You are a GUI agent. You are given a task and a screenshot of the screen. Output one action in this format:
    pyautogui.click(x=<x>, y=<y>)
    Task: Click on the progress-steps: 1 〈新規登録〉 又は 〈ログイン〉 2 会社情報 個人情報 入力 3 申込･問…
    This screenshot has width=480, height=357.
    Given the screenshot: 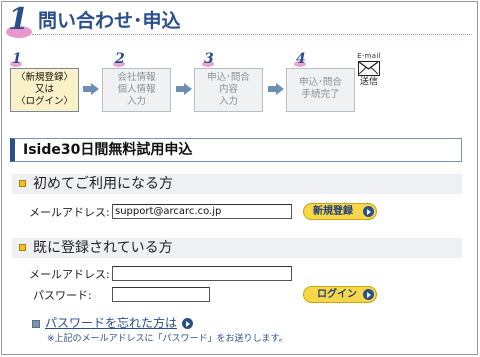 What is the action you would take?
    pyautogui.click(x=200, y=84)
    